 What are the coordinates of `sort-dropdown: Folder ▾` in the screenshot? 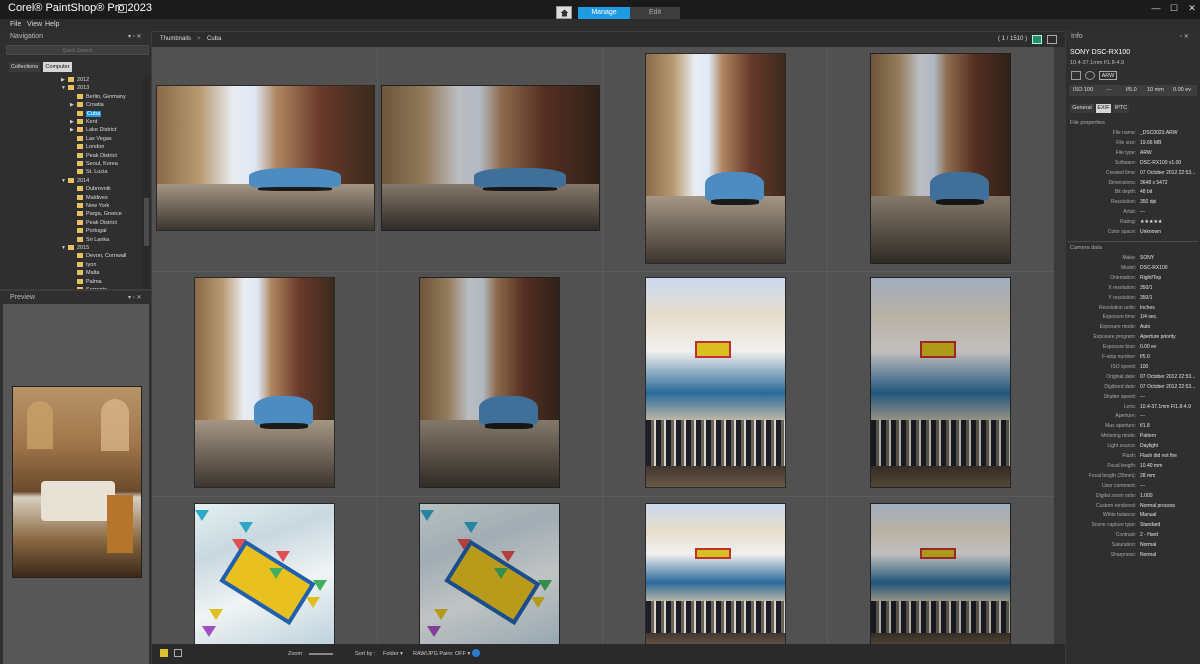 It's located at (393, 654).